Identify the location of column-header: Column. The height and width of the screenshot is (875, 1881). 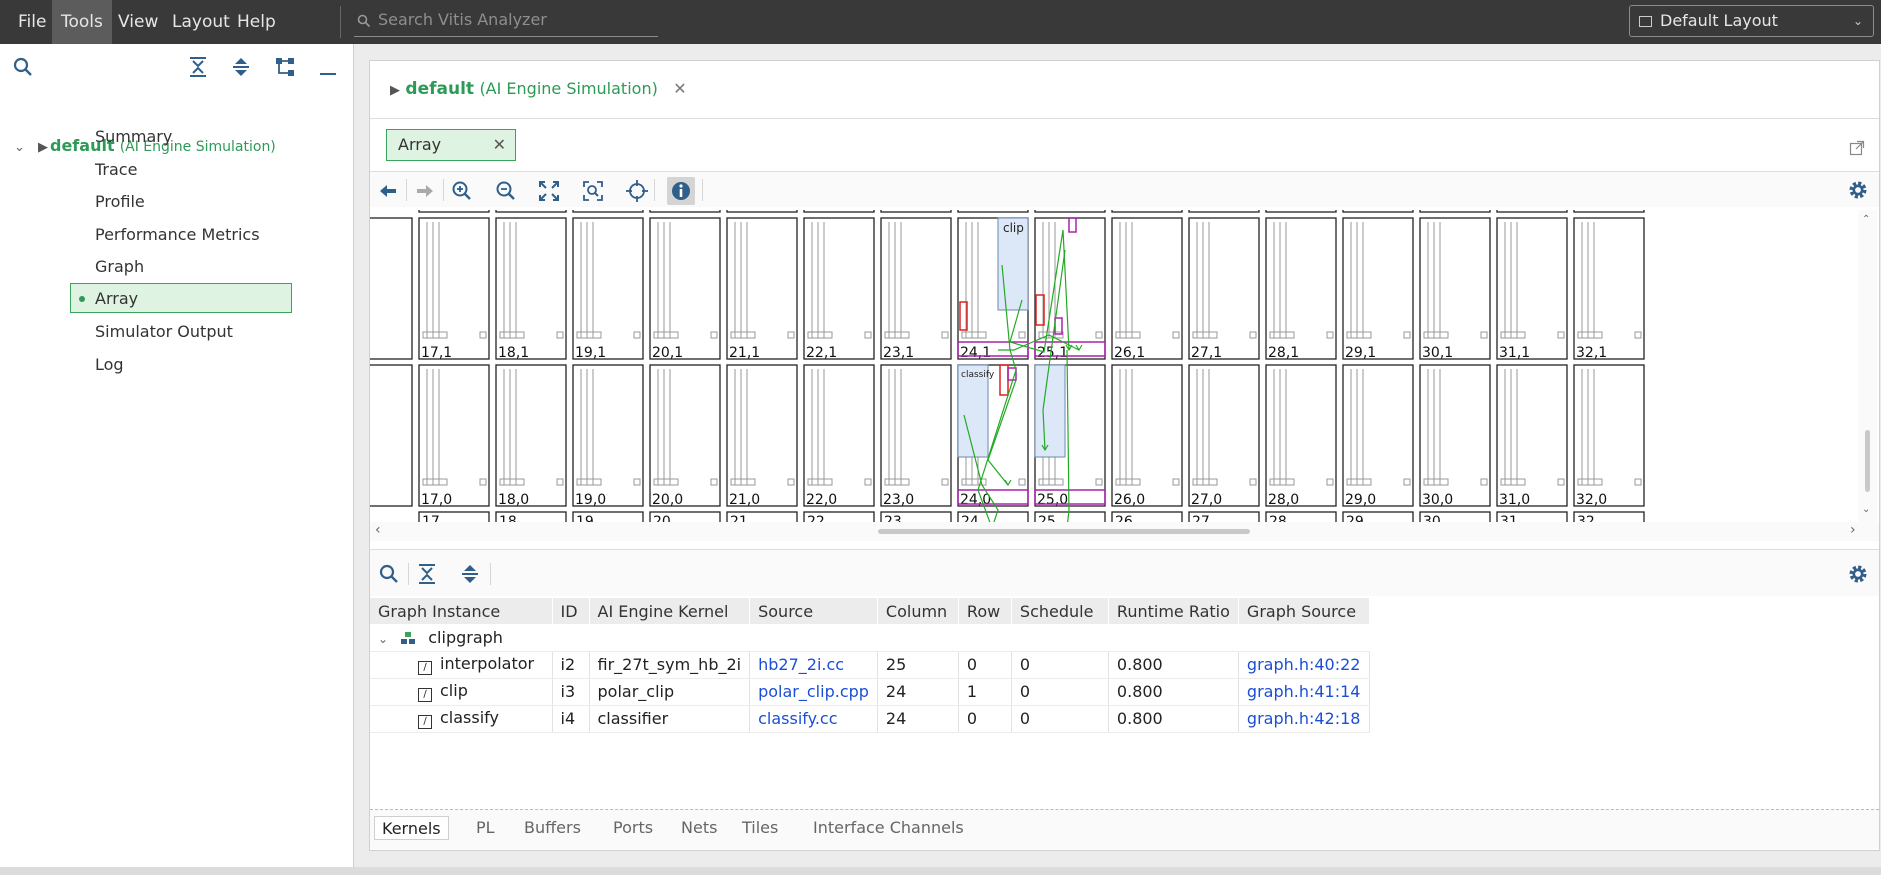
(918, 611).